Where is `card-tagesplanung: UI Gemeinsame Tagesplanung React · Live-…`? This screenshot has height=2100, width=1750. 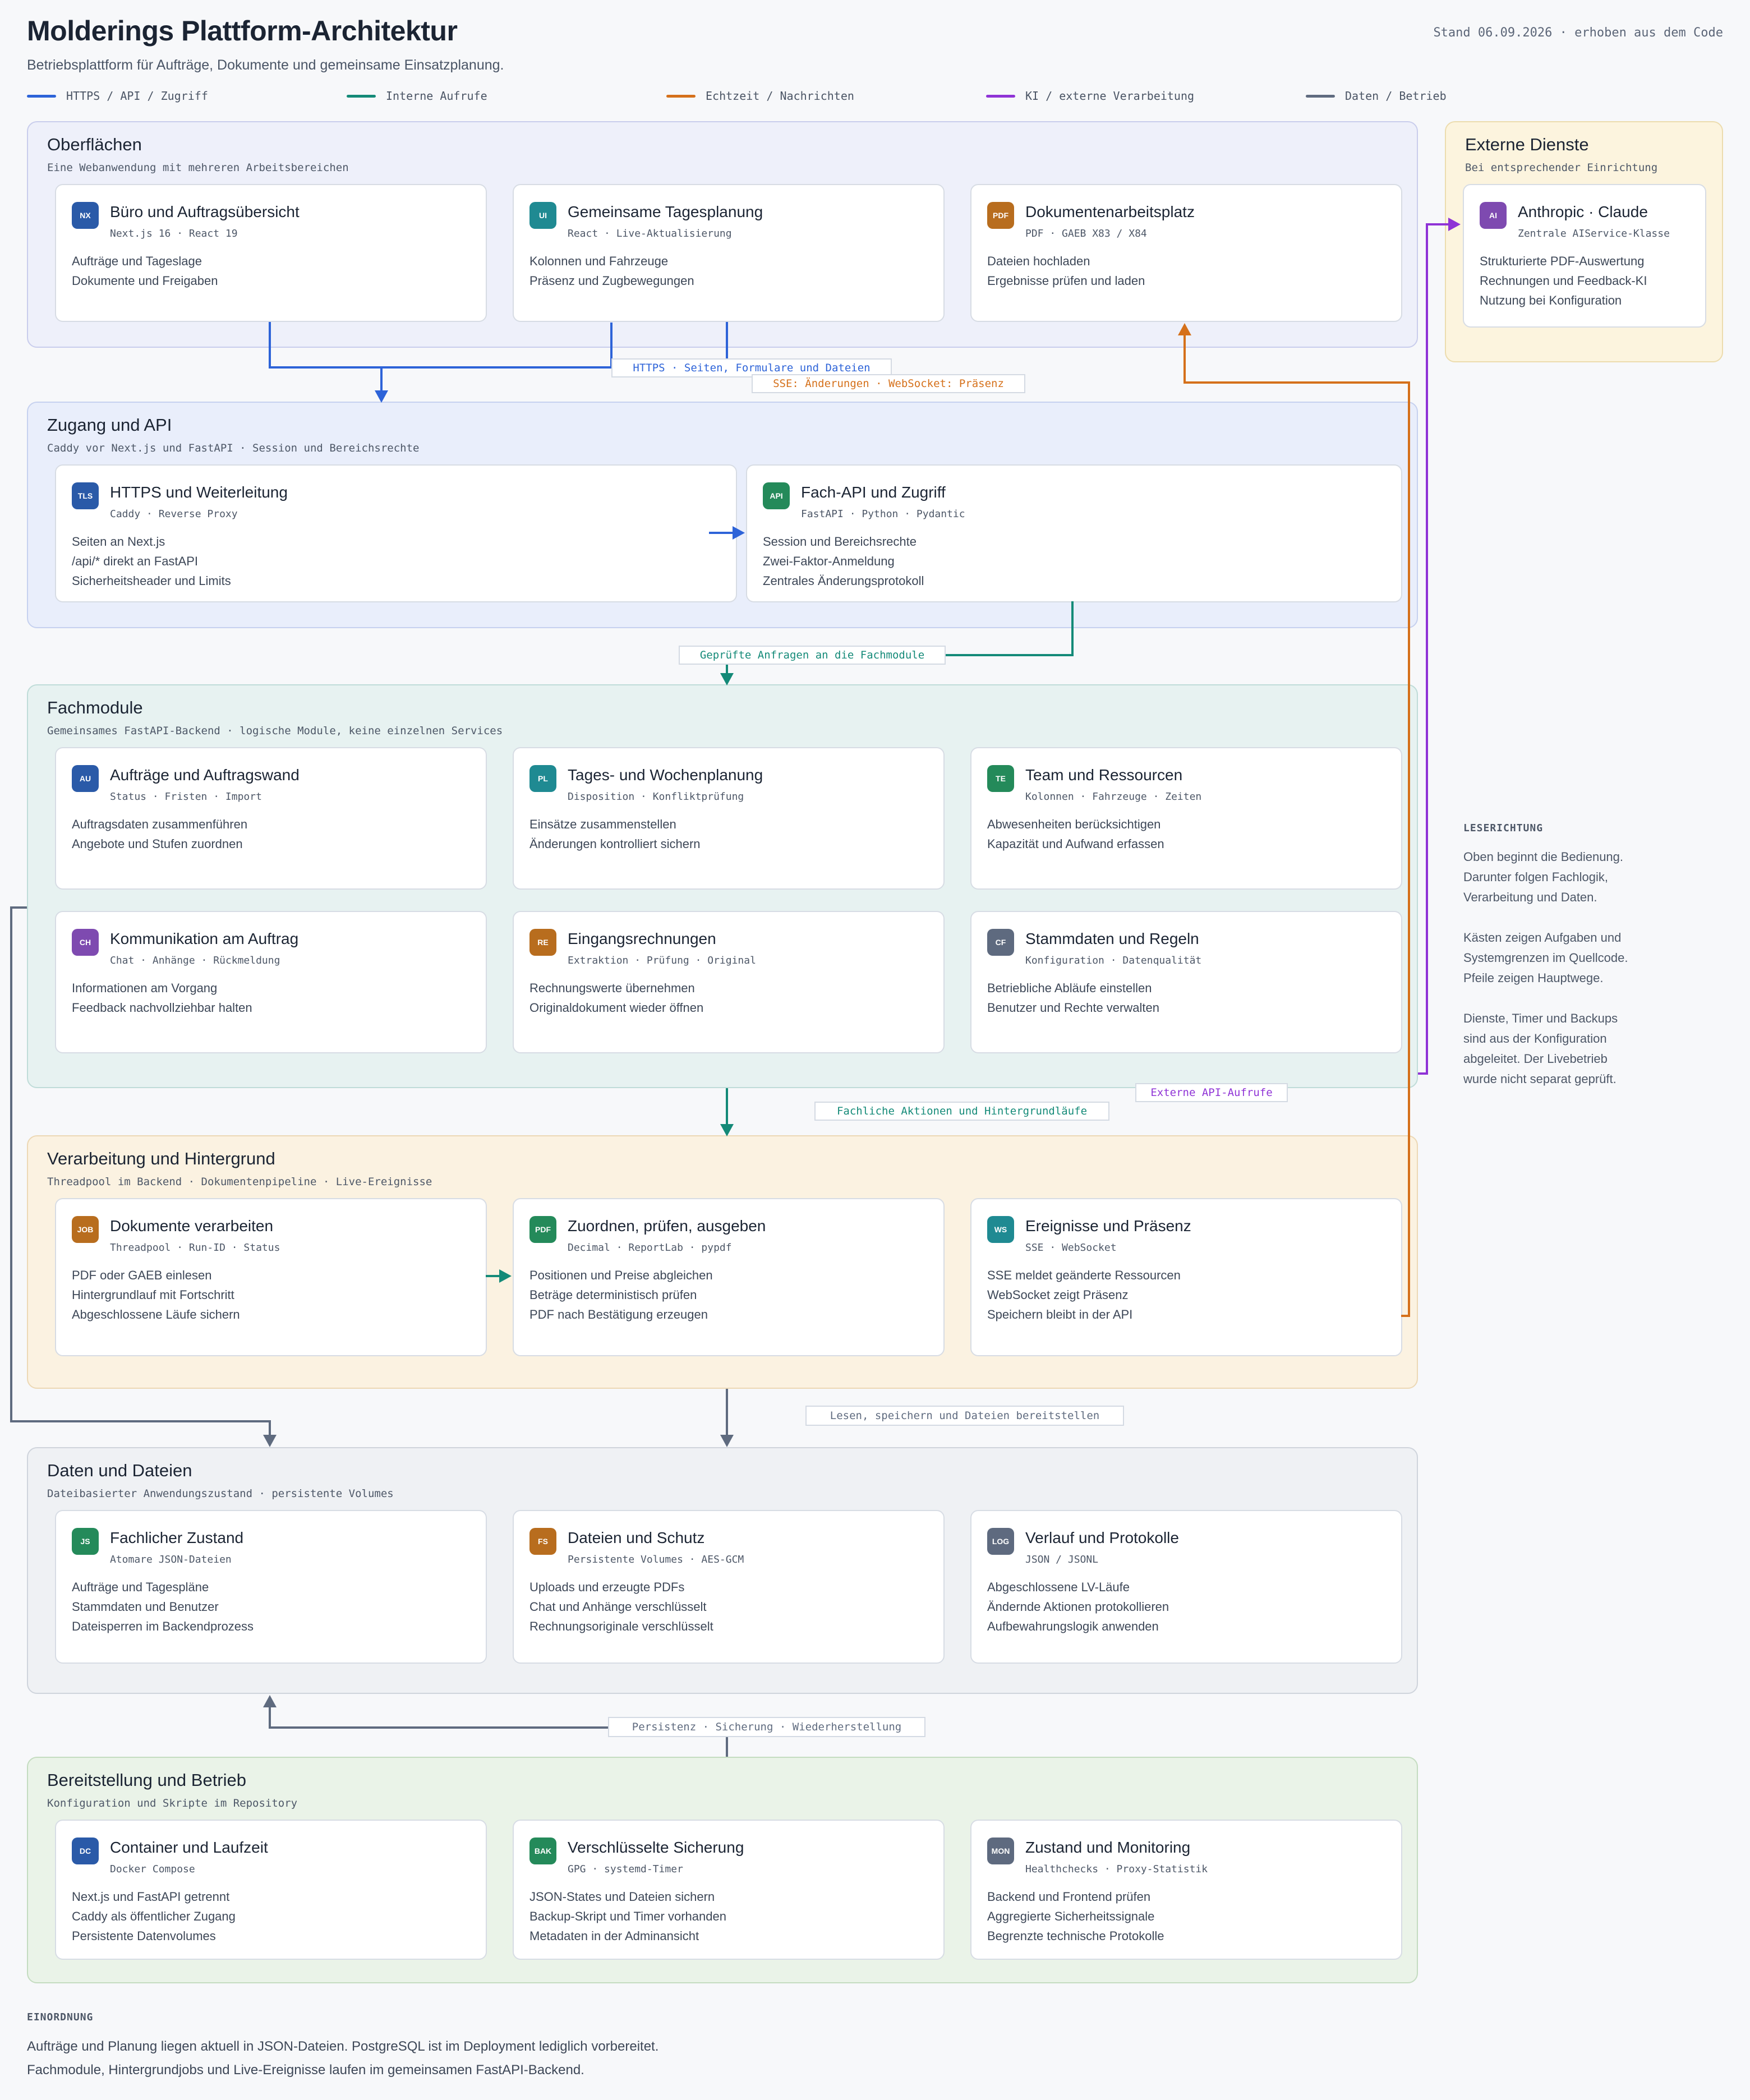
card-tagesplanung: UI Gemeinsame Tagesplanung React · Live-… is located at coordinates (729, 253).